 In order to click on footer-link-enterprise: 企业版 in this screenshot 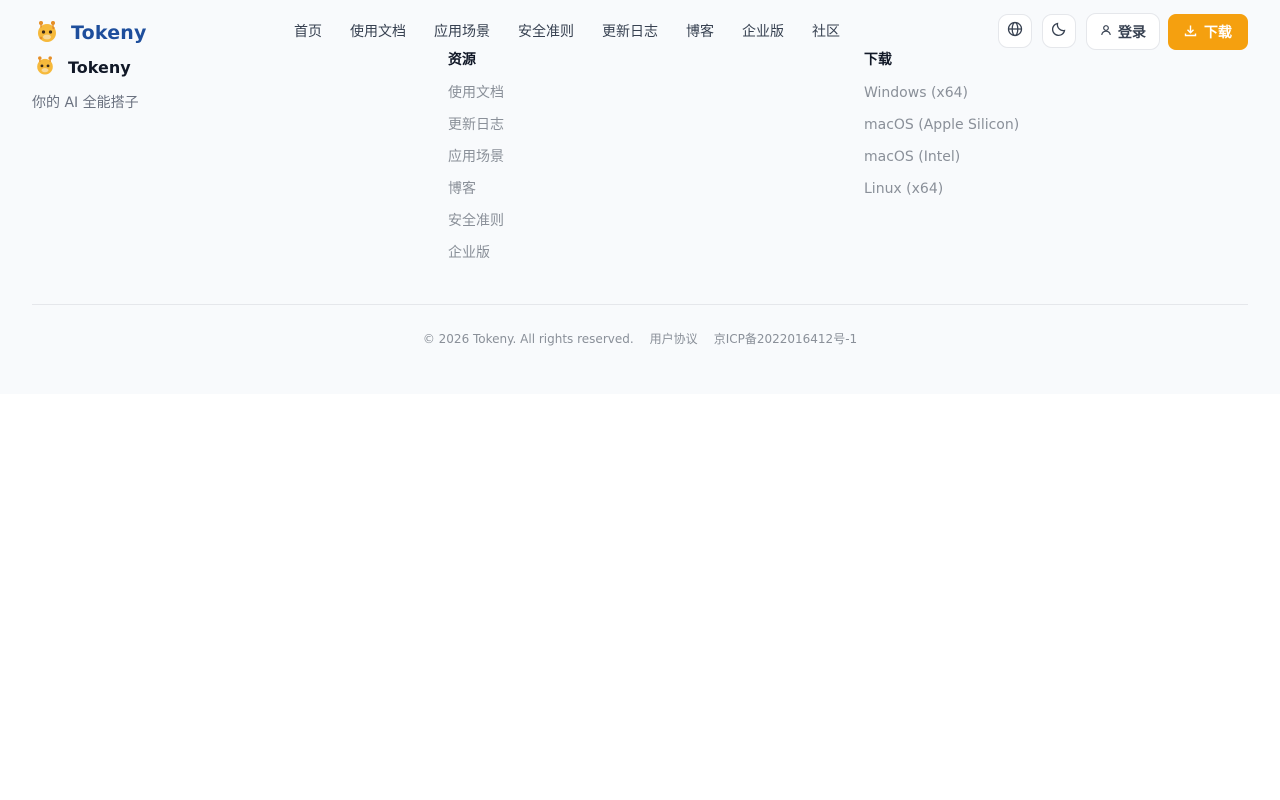, I will do `click(476, 259)`.